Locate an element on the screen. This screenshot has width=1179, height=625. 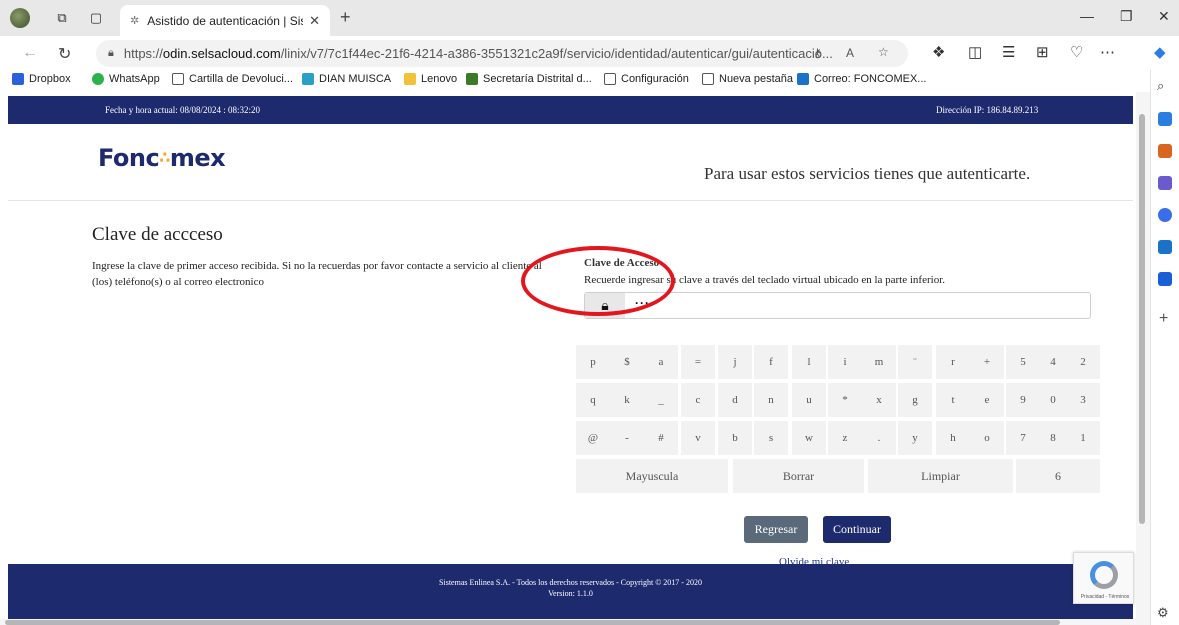
key-mayuscula: Mayuscula is located at coordinates (652, 476).